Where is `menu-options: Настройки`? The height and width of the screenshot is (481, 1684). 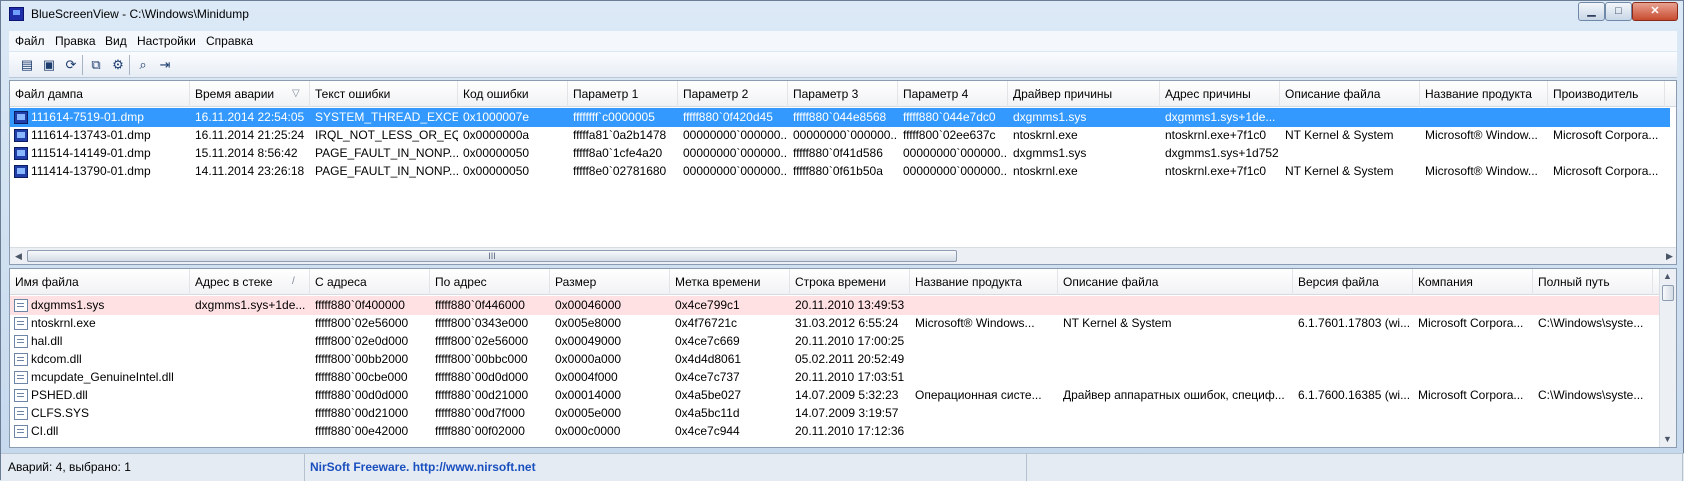
menu-options: Настройки is located at coordinates (166, 41).